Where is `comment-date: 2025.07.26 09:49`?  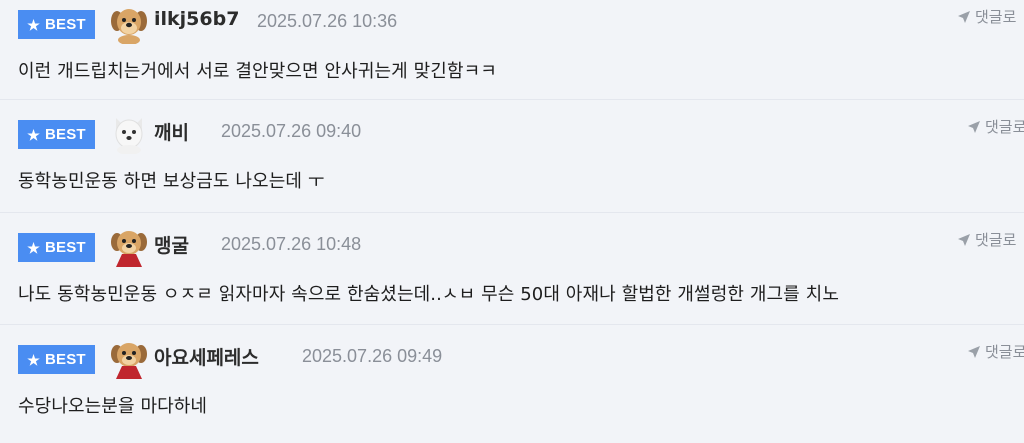 comment-date: 2025.07.26 09:49 is located at coordinates (372, 356).